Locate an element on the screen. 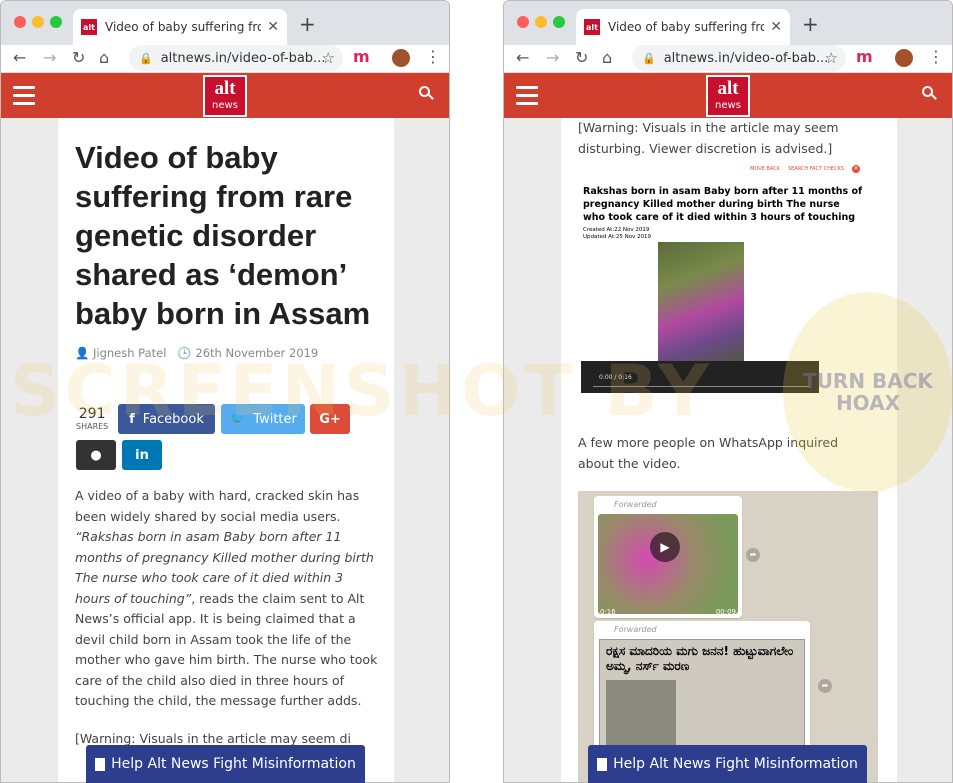 The image size is (953, 783). turnbackhoax-stamp: TURN BACK HOAX is located at coordinates (868, 392).